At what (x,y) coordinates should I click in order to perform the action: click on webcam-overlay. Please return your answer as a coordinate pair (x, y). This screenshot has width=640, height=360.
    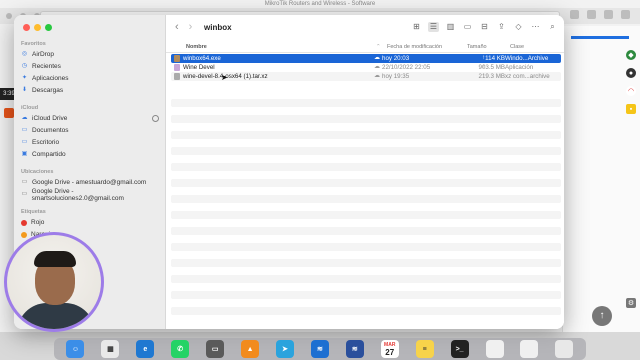
    Looking at the image, I should click on (54, 282).